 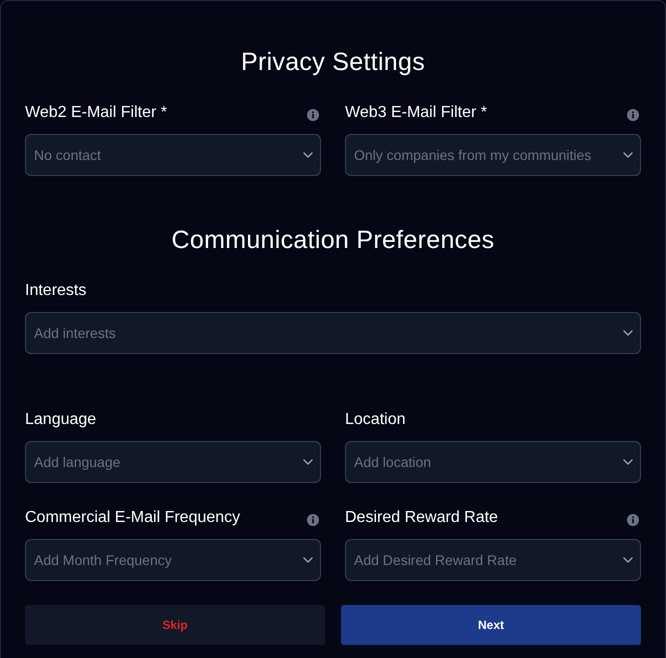 What do you see at coordinates (375, 420) in the screenshot?
I see `field-label: Location` at bounding box center [375, 420].